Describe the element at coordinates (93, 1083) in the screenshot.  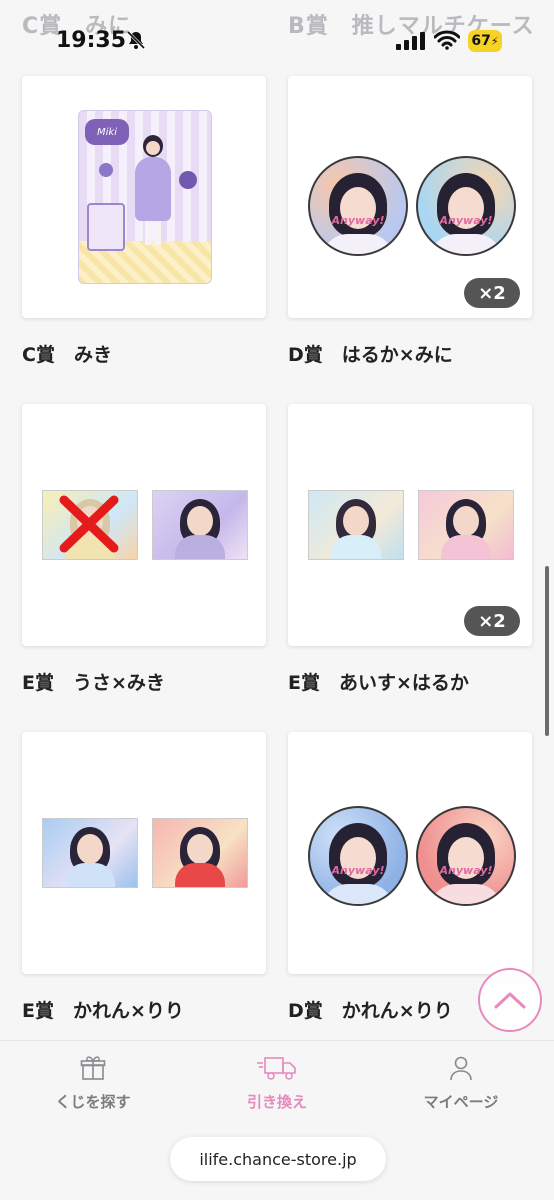
I see `nav-item-search-lottery: くじを探す` at that location.